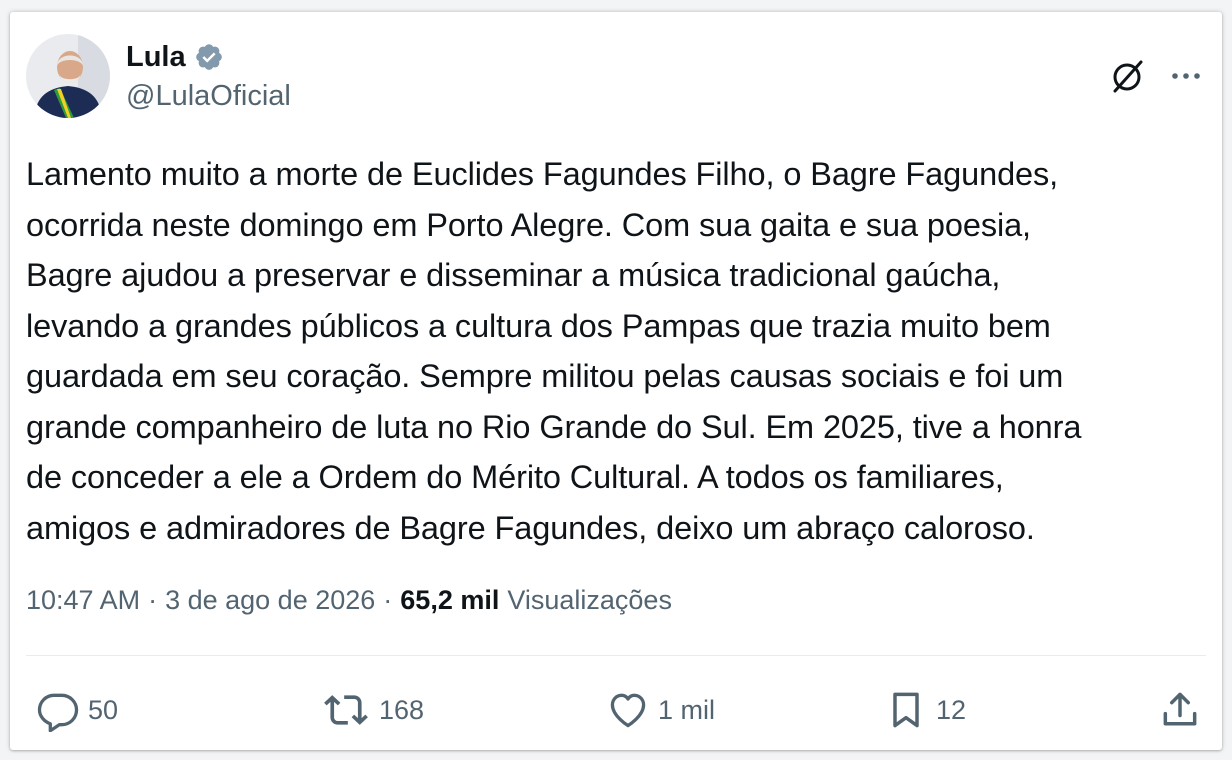  I want to click on share-button, so click(1180, 710).